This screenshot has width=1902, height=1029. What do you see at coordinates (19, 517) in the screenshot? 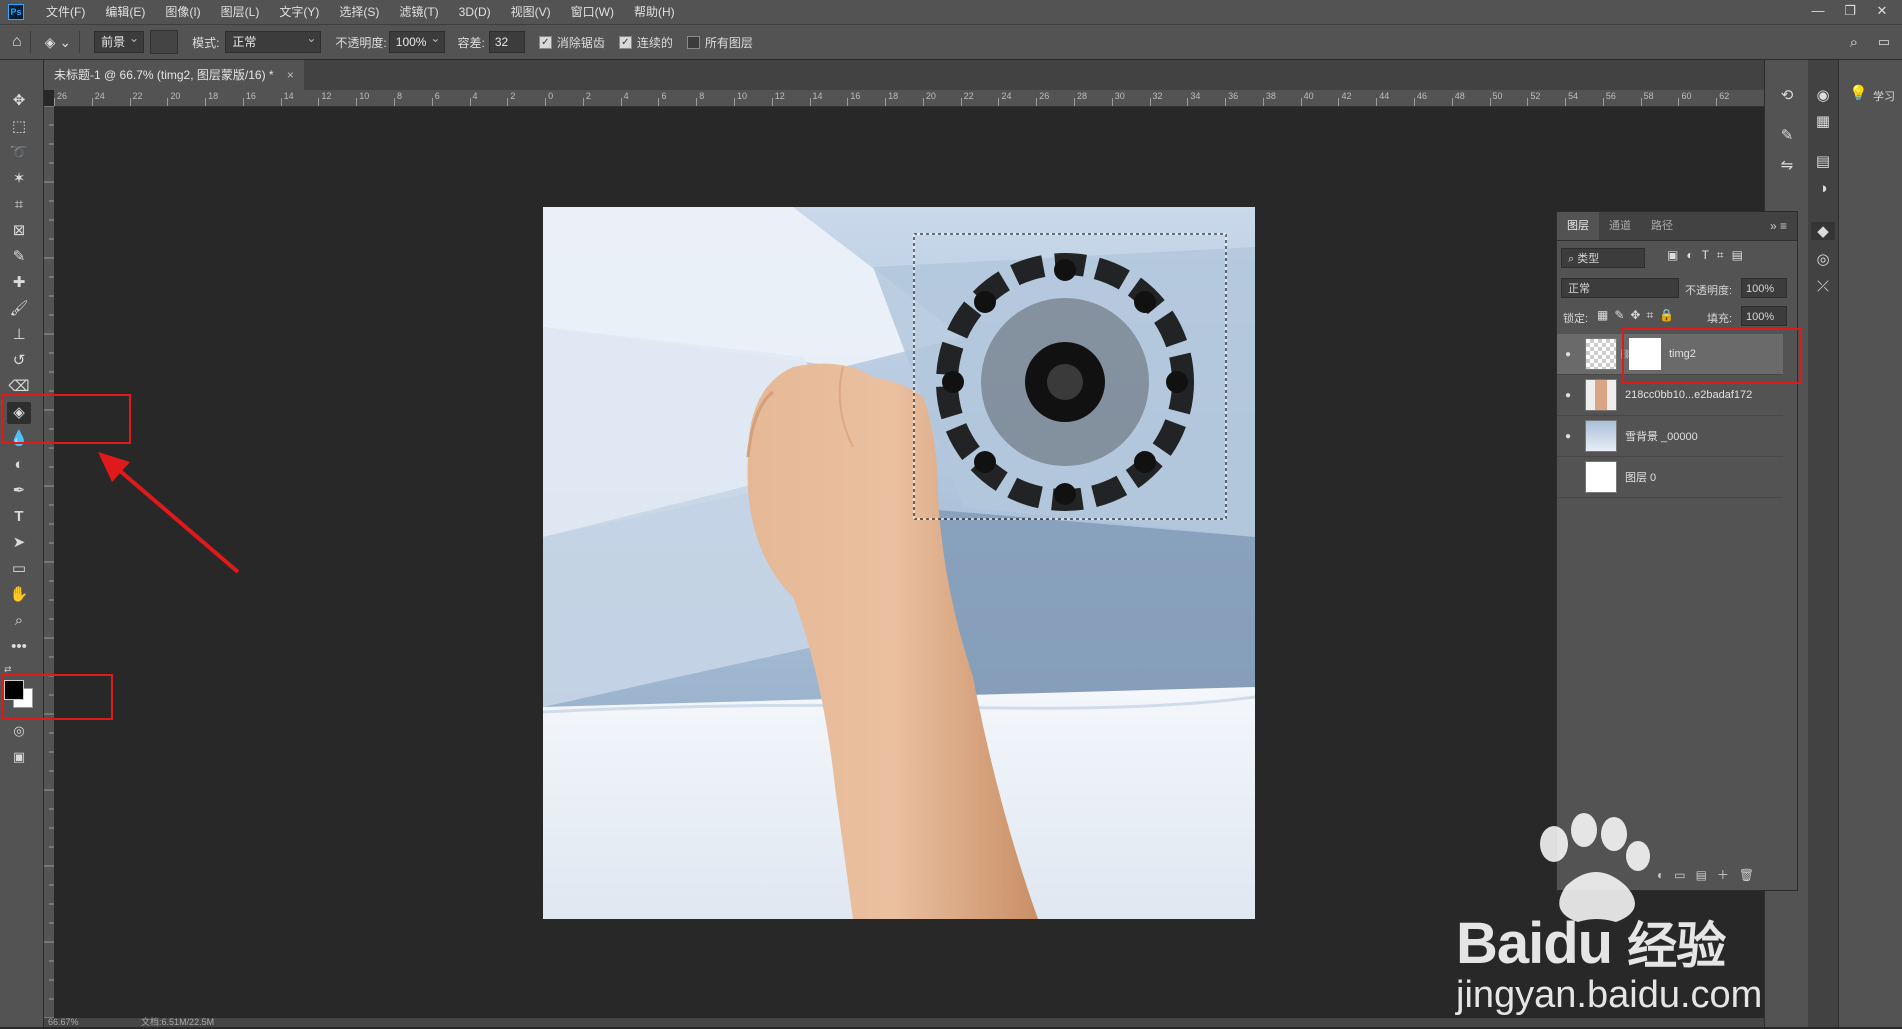
I see `type-tool-icon: T` at bounding box center [19, 517].